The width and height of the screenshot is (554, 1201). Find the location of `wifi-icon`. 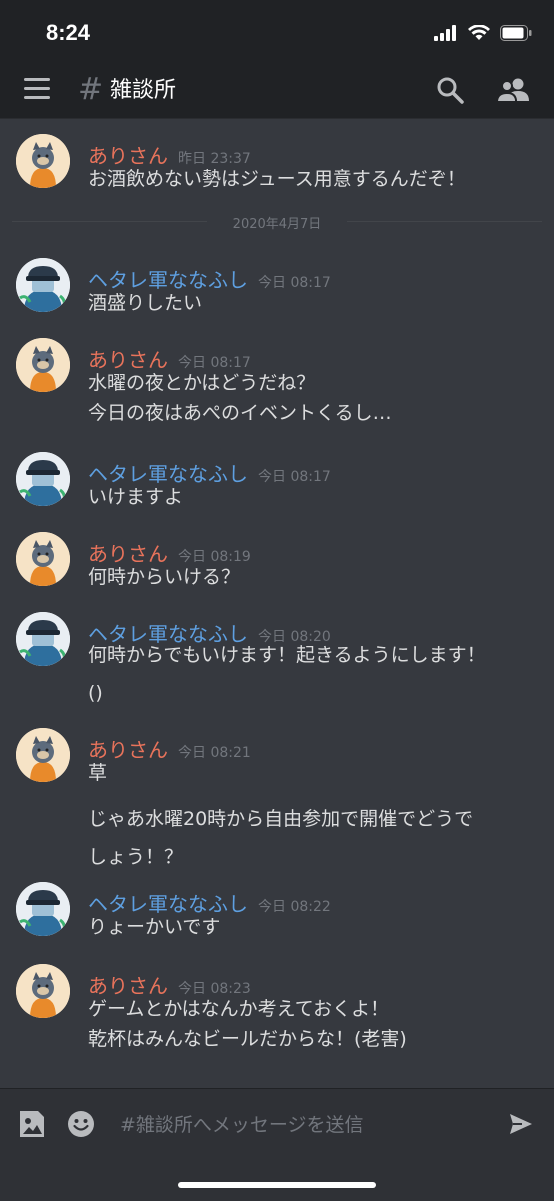

wifi-icon is located at coordinates (479, 32).